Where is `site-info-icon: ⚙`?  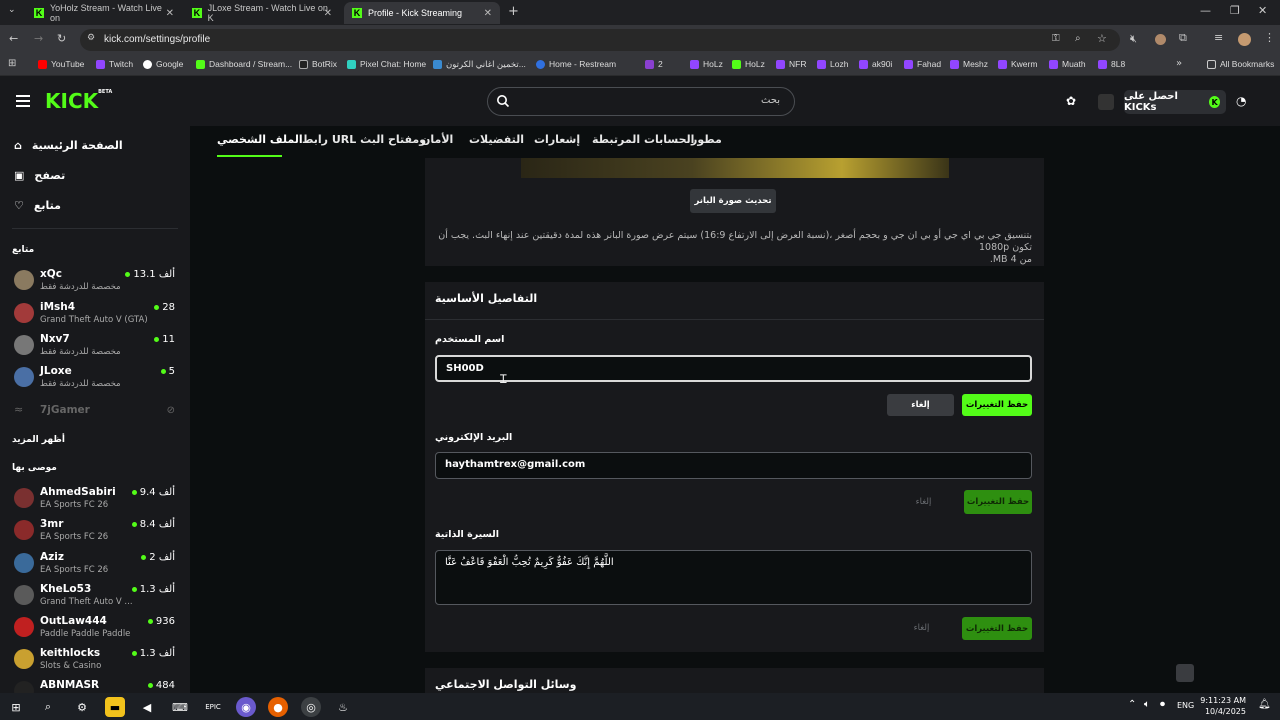
site-info-icon: ⚙ is located at coordinates (91, 38).